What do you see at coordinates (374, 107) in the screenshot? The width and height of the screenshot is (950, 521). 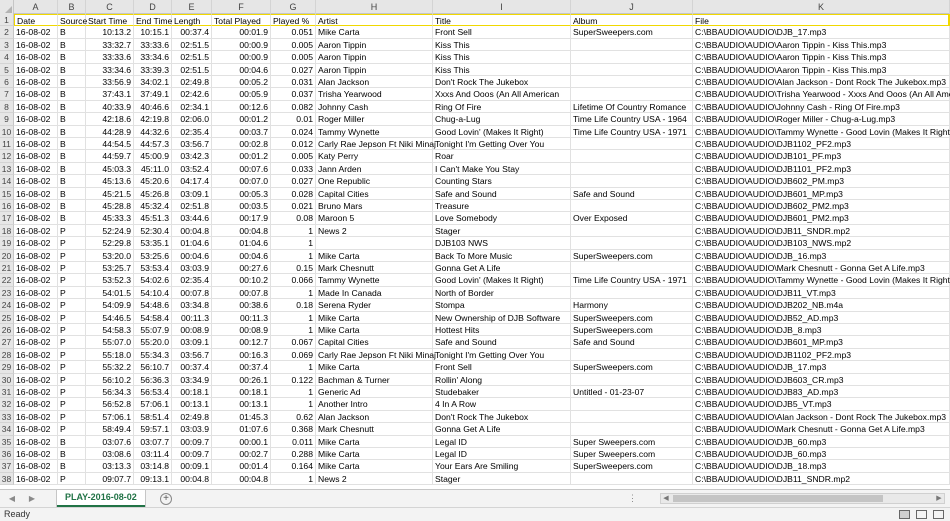 I see `table-cell: Johnny Cash` at bounding box center [374, 107].